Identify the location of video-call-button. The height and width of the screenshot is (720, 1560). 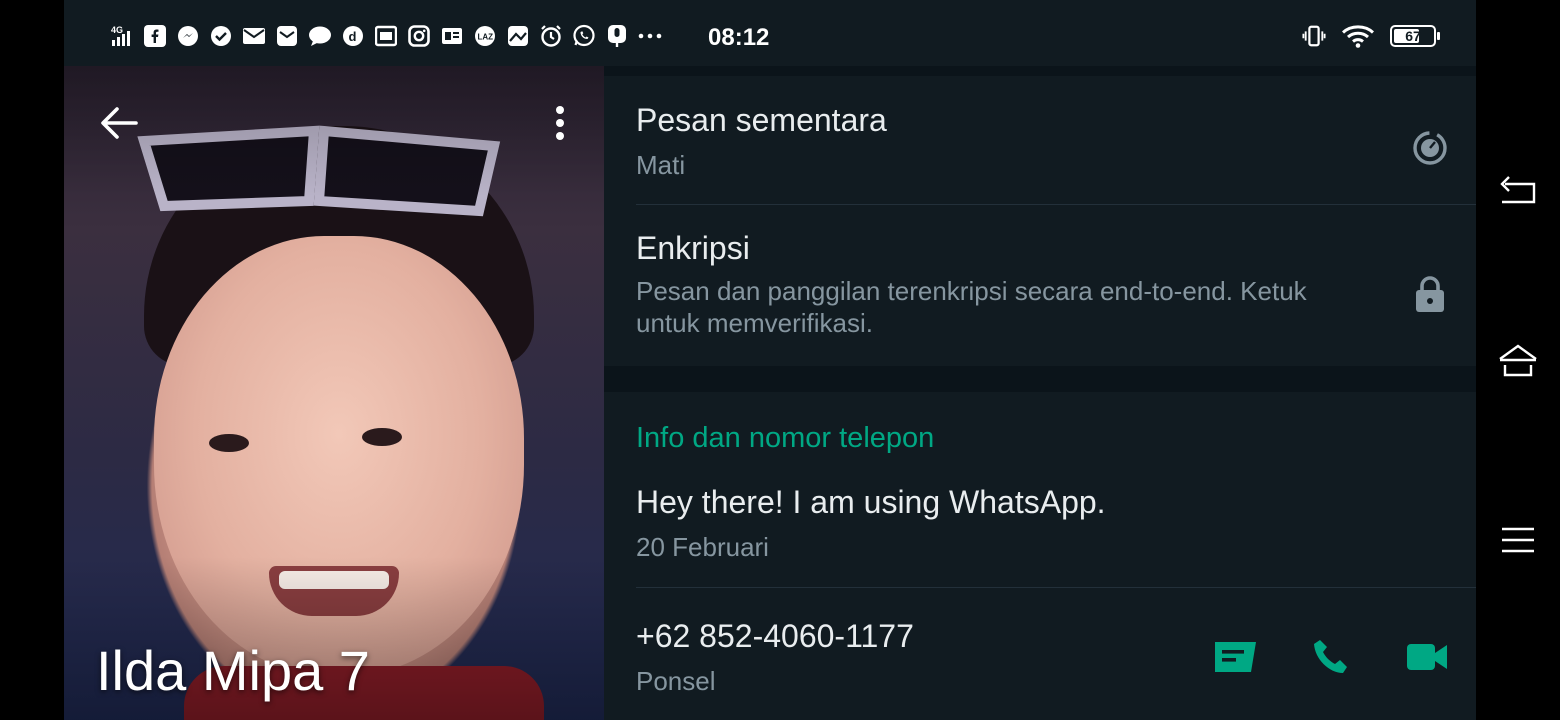
(1427, 657).